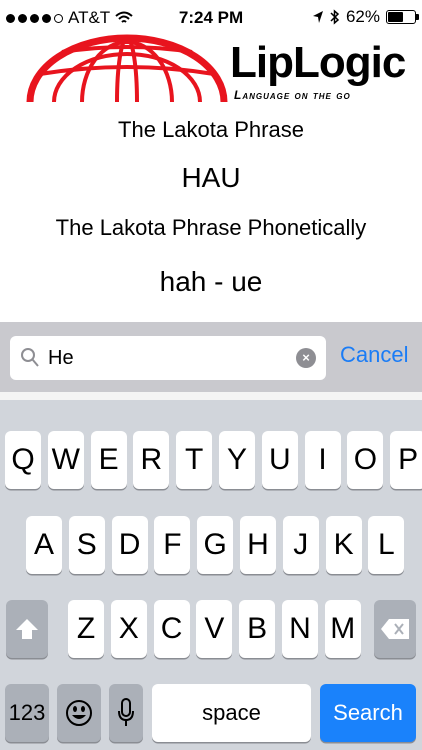 The image size is (422, 750). I want to click on brand-tagline: Language on the go, so click(292, 95).